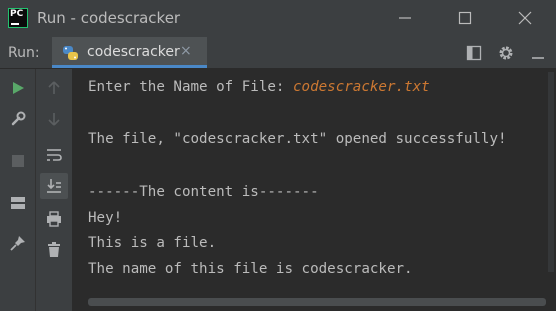 Image resolution: width=556 pixels, height=311 pixels. I want to click on tab-codescracker: codescracker ×, so click(129, 52).